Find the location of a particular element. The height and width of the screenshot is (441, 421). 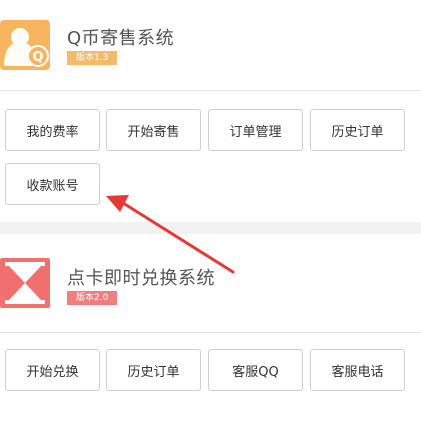

order-management-button: 订单管理 is located at coordinates (255, 130).